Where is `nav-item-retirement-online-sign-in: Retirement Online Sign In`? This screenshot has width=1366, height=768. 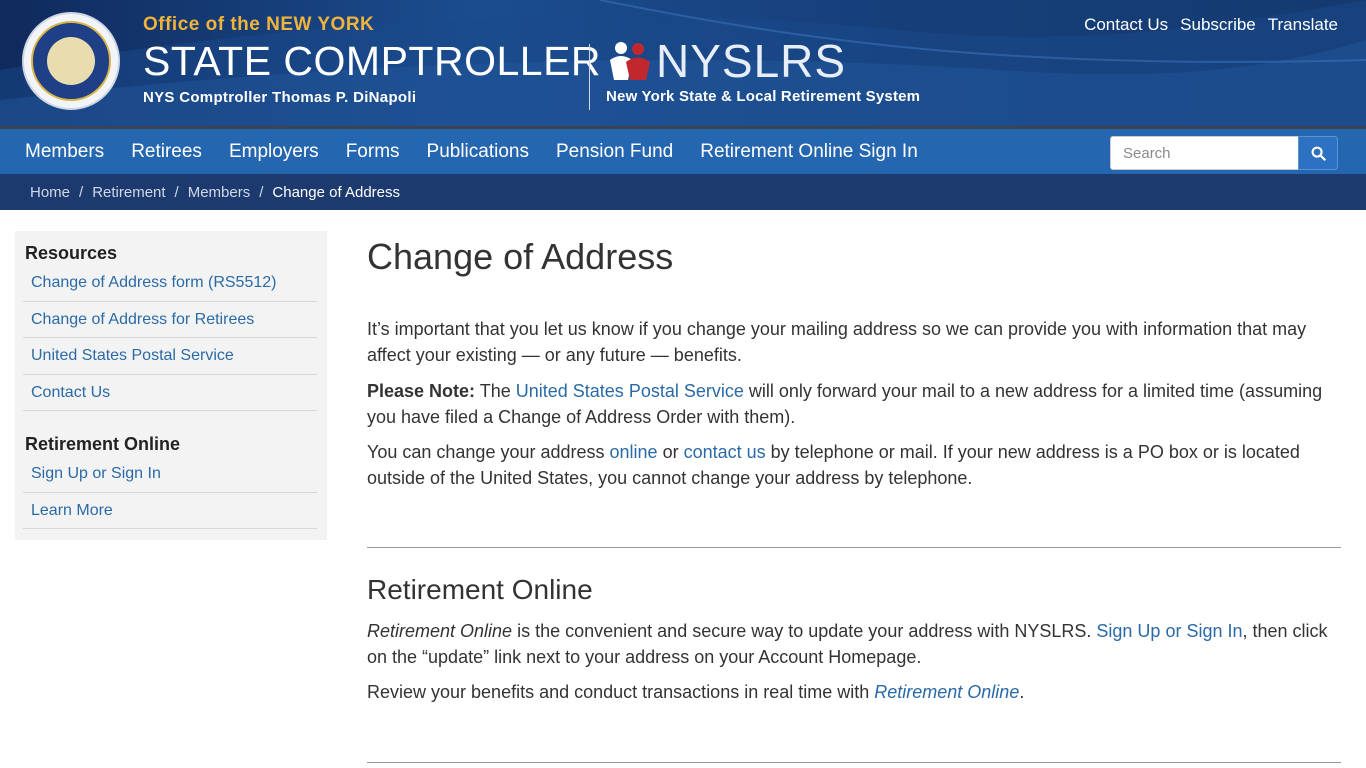
nav-item-retirement-online-sign-in: Retirement Online Sign In is located at coordinates (809, 152).